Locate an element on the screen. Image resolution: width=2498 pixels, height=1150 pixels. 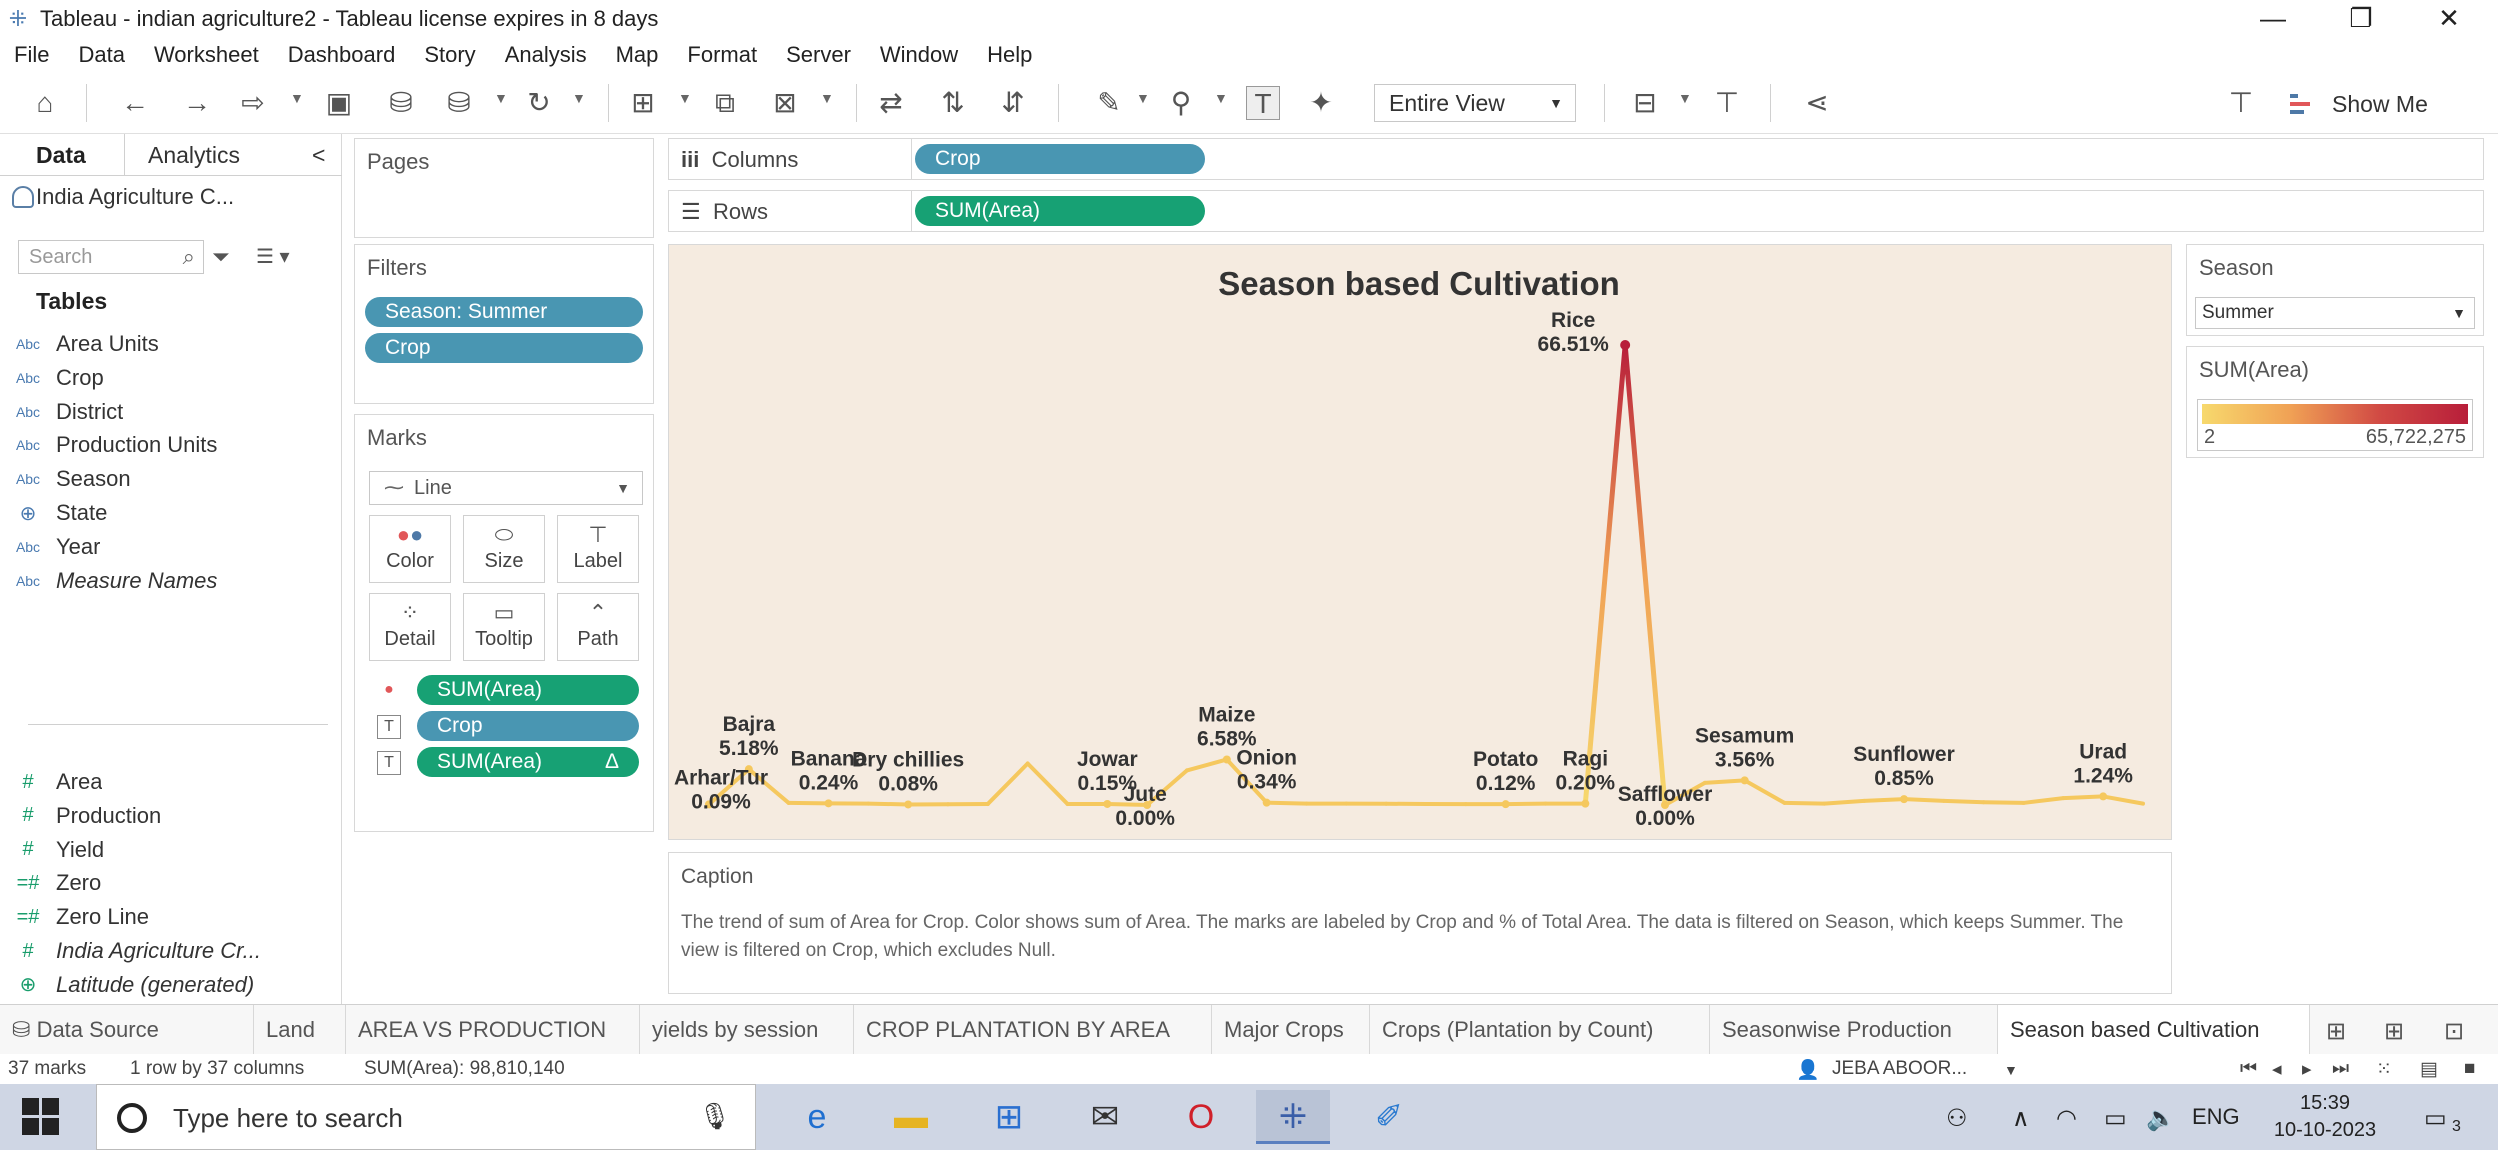
chevron-up-icon: ∧ is located at coordinates (2021, 1118).